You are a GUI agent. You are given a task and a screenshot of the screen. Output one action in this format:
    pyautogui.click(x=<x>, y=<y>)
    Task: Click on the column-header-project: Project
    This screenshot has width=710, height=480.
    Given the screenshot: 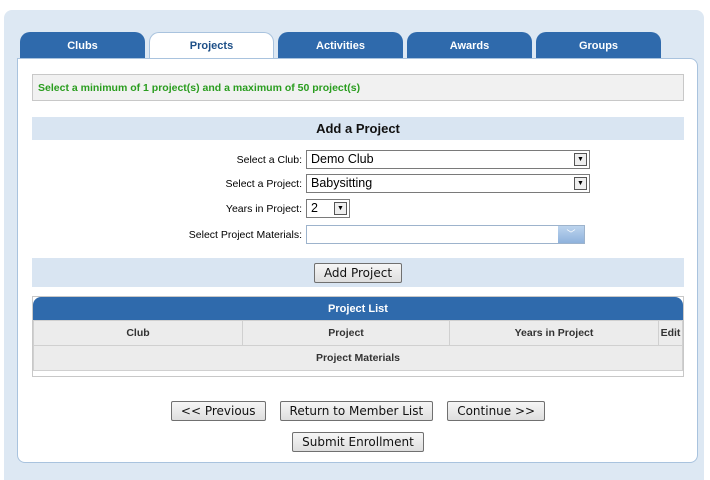 What is the action you would take?
    pyautogui.click(x=346, y=333)
    